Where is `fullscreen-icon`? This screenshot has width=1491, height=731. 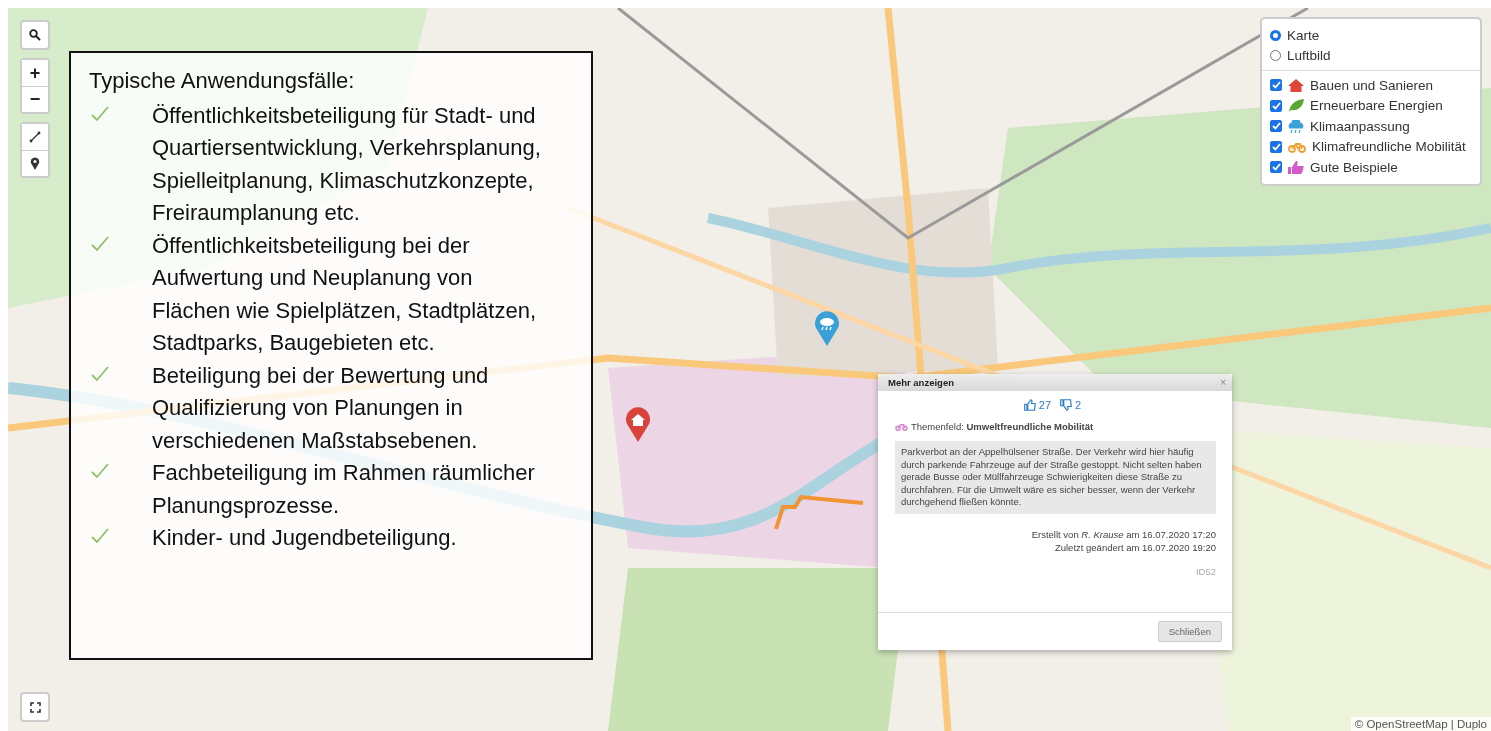
fullscreen-icon is located at coordinates (35, 707).